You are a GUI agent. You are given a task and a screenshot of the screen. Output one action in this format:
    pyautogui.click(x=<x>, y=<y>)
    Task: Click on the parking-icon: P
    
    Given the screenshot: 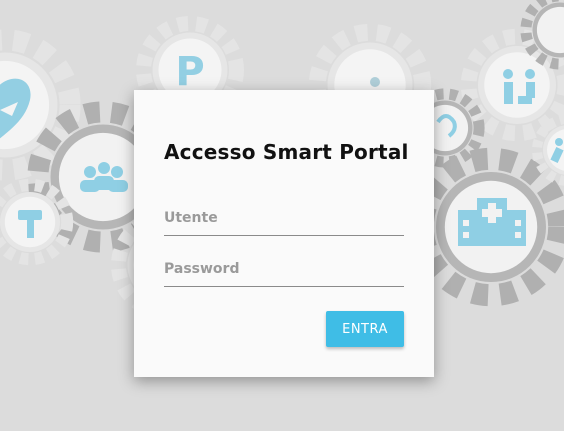 What is the action you would take?
    pyautogui.click(x=189, y=72)
    